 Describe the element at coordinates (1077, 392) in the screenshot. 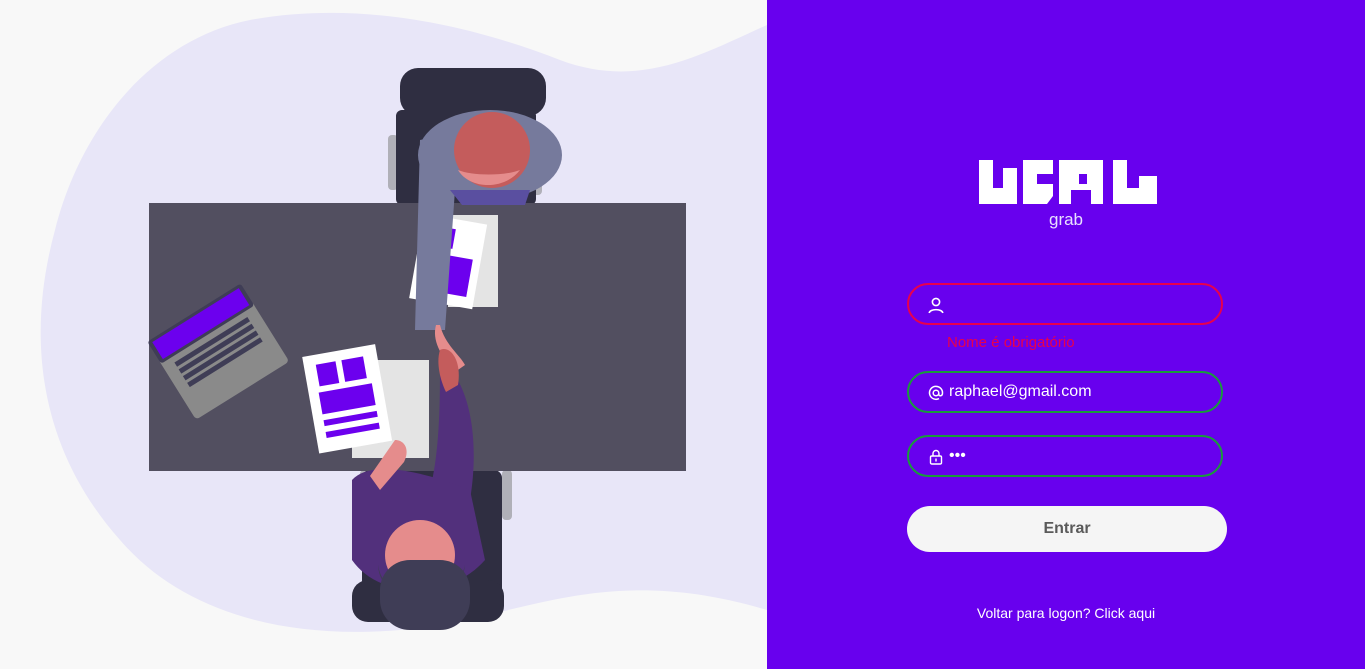

I see `email-input` at that location.